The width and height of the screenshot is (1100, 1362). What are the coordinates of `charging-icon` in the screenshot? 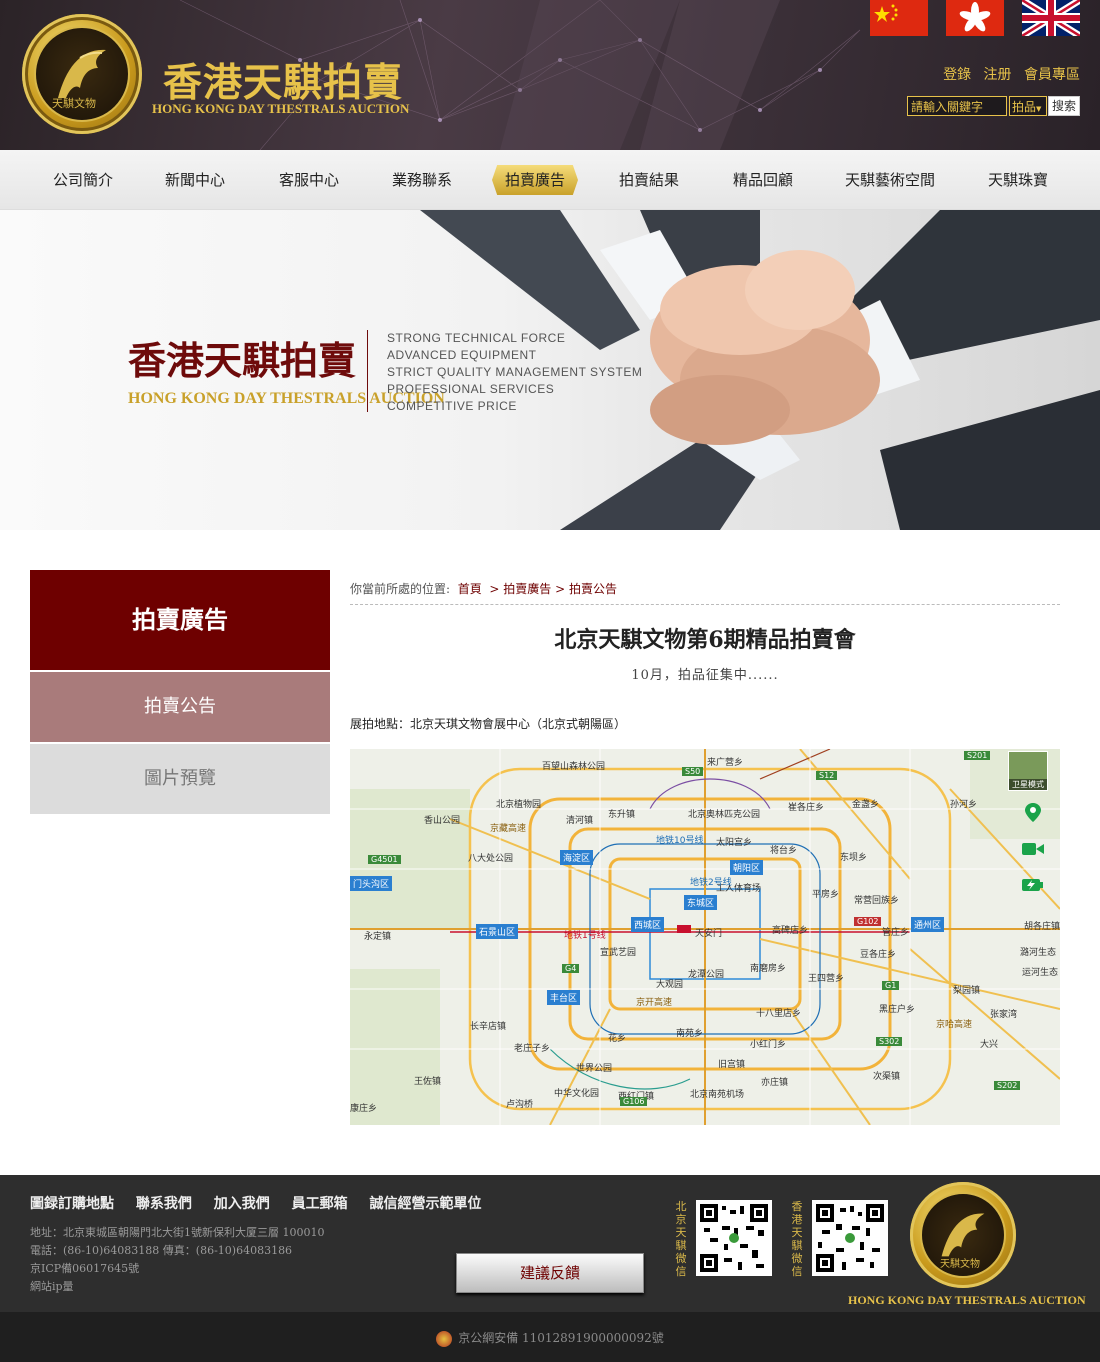 It's located at (1033, 884).